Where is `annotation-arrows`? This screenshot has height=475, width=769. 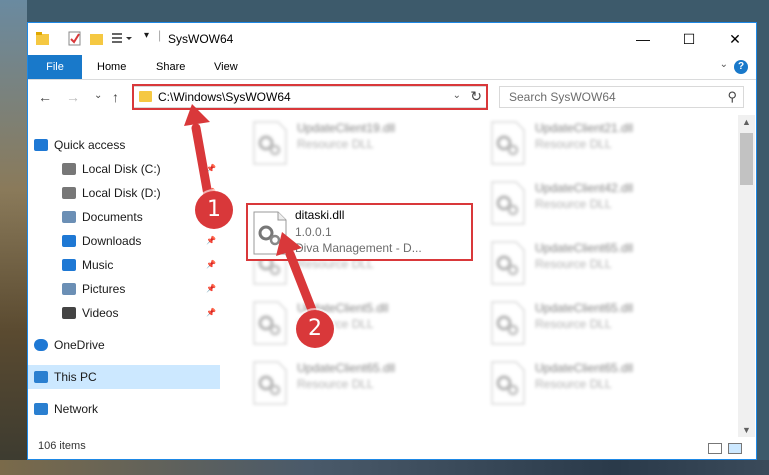
annotation-arrows is located at coordinates (250, 209).